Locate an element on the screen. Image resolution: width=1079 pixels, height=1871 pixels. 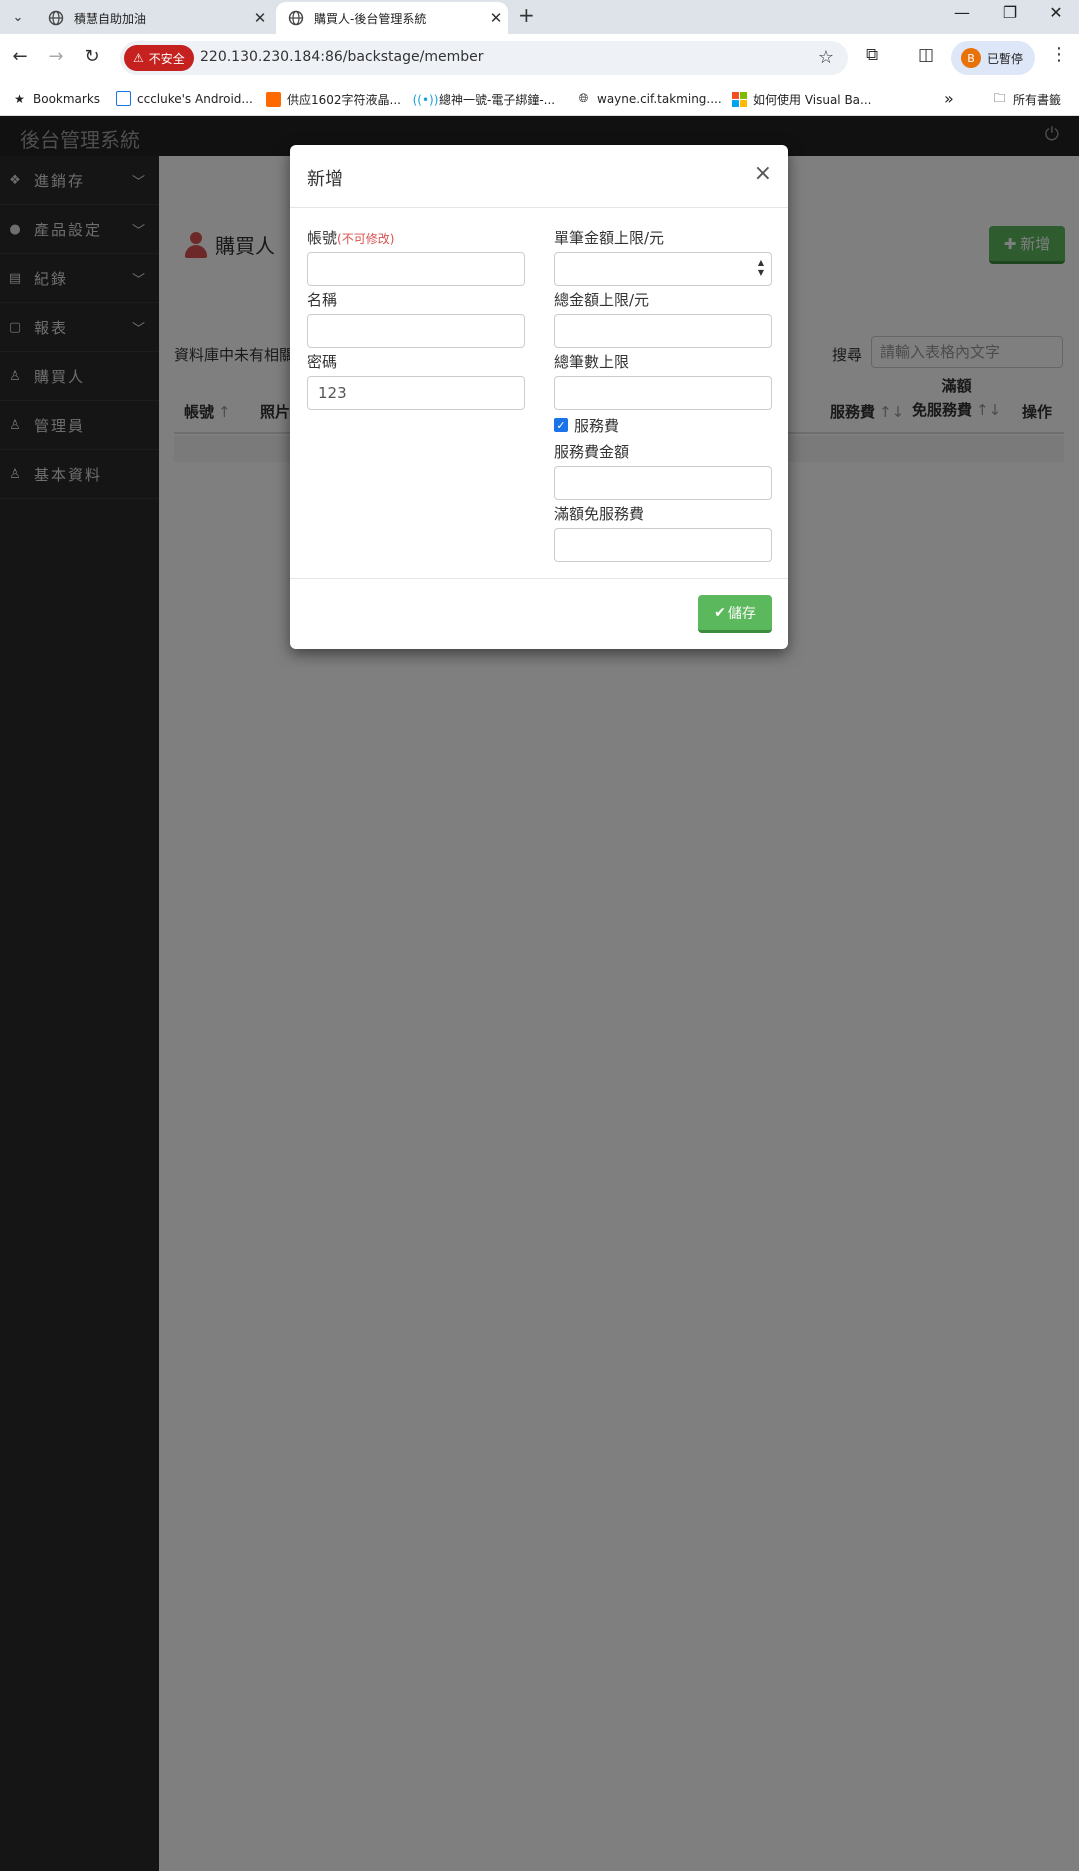
account-label: 帳號(不可修改) is located at coordinates (351, 238).